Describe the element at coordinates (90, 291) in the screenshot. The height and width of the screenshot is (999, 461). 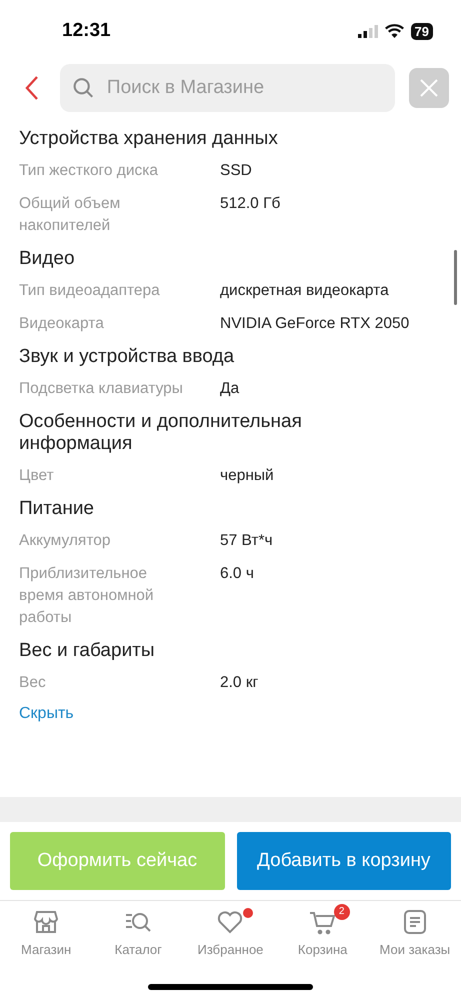
I see `spec-label: Тип видеоадаптера` at that location.